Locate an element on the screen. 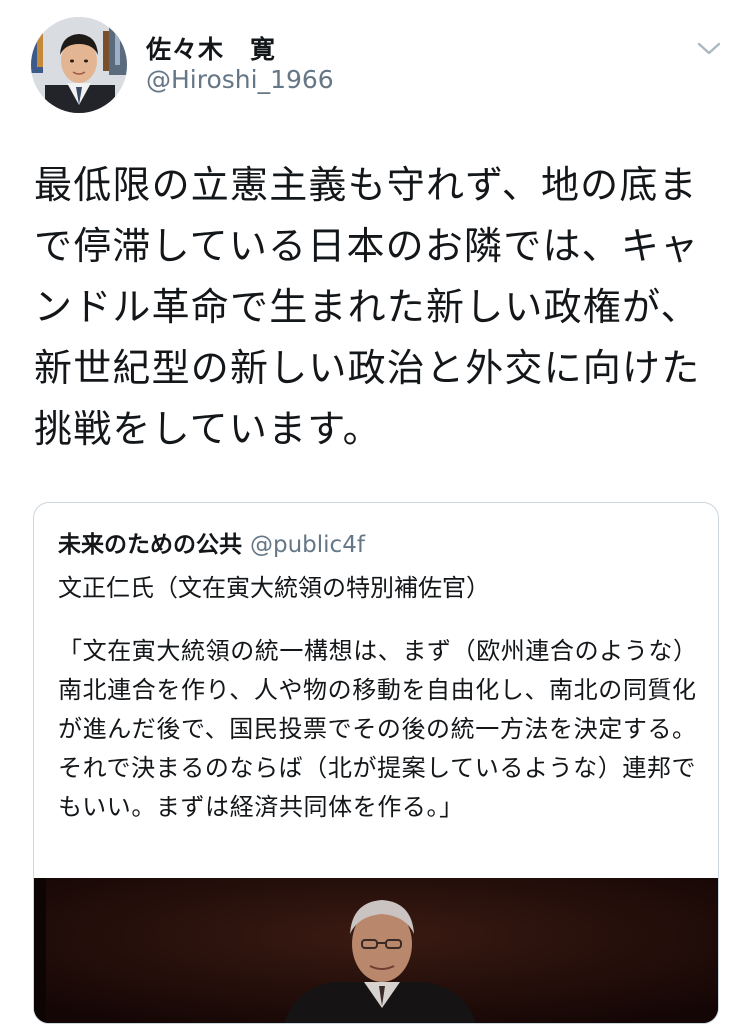 This screenshot has height=1024, width=750. quoted-author-name: 未来のための公共 is located at coordinates (150, 545).